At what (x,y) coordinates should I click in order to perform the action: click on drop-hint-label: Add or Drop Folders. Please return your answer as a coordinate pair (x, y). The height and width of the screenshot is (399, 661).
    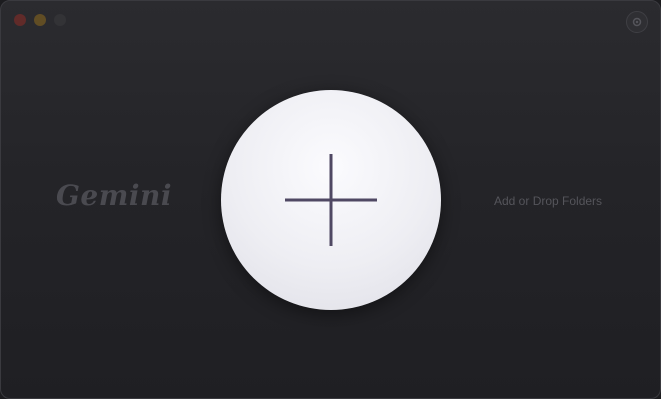
    Looking at the image, I should click on (548, 201).